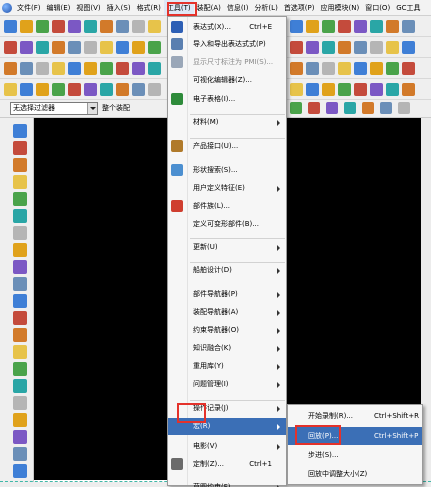 The image size is (431, 487). Describe the element at coordinates (340, 7) in the screenshot. I see `menu-application: 应用模块(N)` at that location.